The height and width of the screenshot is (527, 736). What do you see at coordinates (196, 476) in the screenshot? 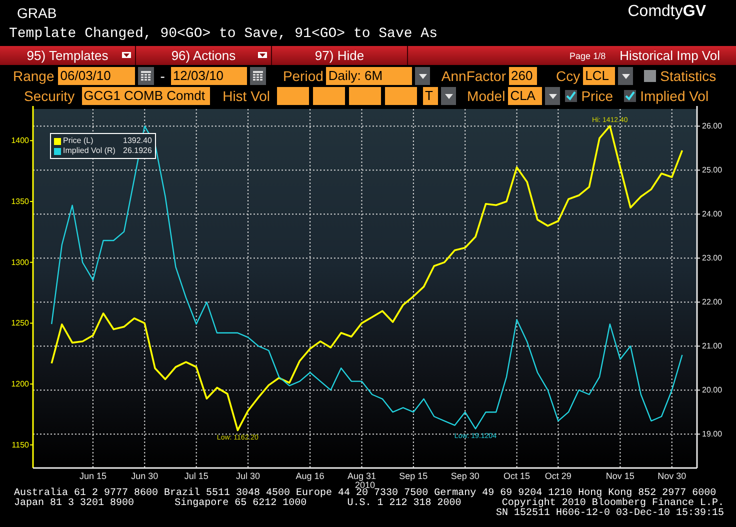
I see `x-axis-label: Jul 15` at bounding box center [196, 476].